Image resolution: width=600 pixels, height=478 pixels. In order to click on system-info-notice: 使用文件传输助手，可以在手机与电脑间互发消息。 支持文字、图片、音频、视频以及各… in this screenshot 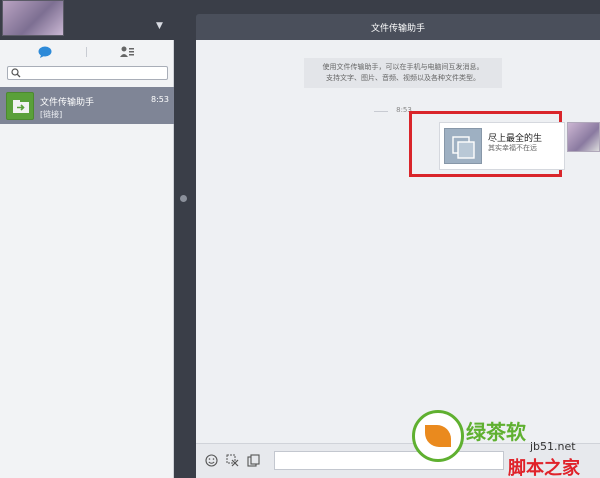, I will do `click(403, 73)`.